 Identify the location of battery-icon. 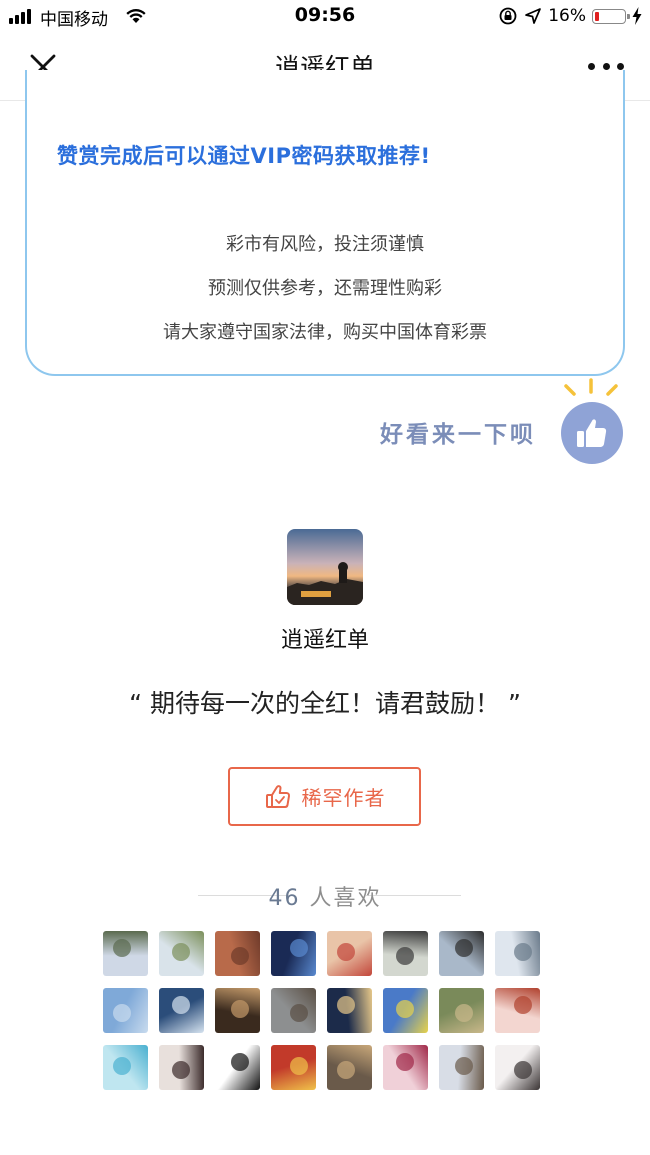
(611, 16).